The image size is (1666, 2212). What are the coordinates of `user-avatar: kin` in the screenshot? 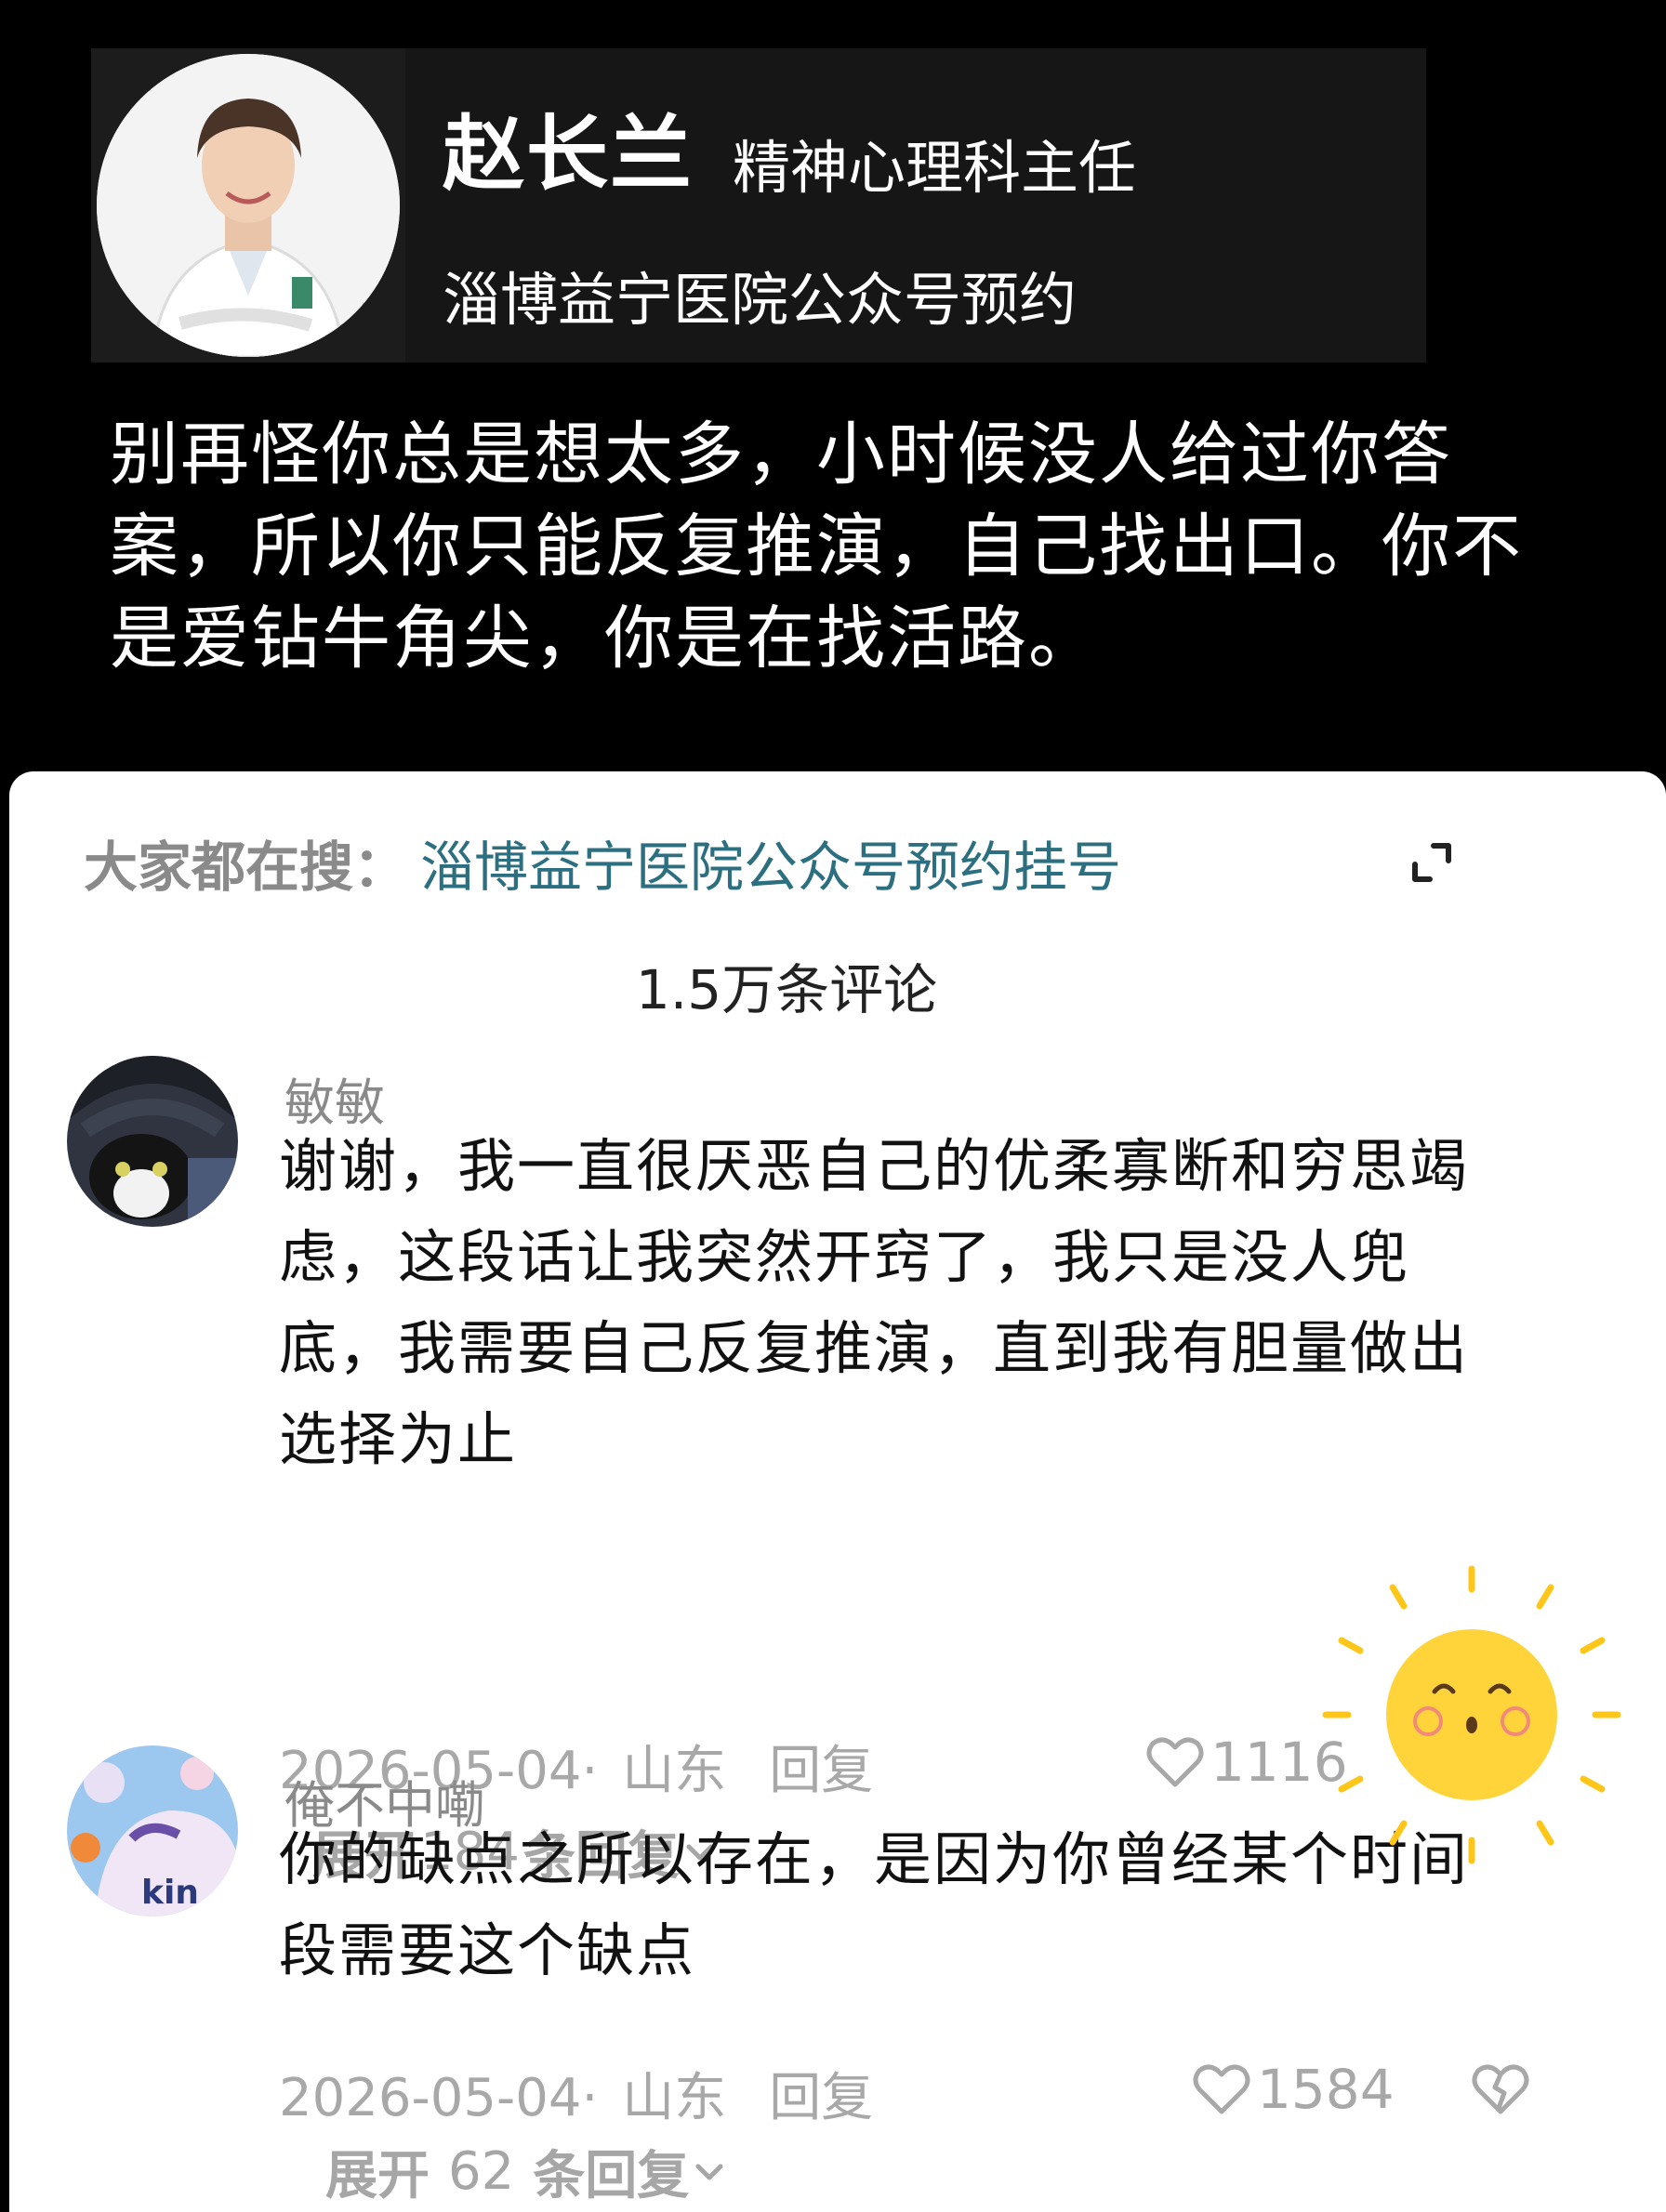 It's located at (152, 1830).